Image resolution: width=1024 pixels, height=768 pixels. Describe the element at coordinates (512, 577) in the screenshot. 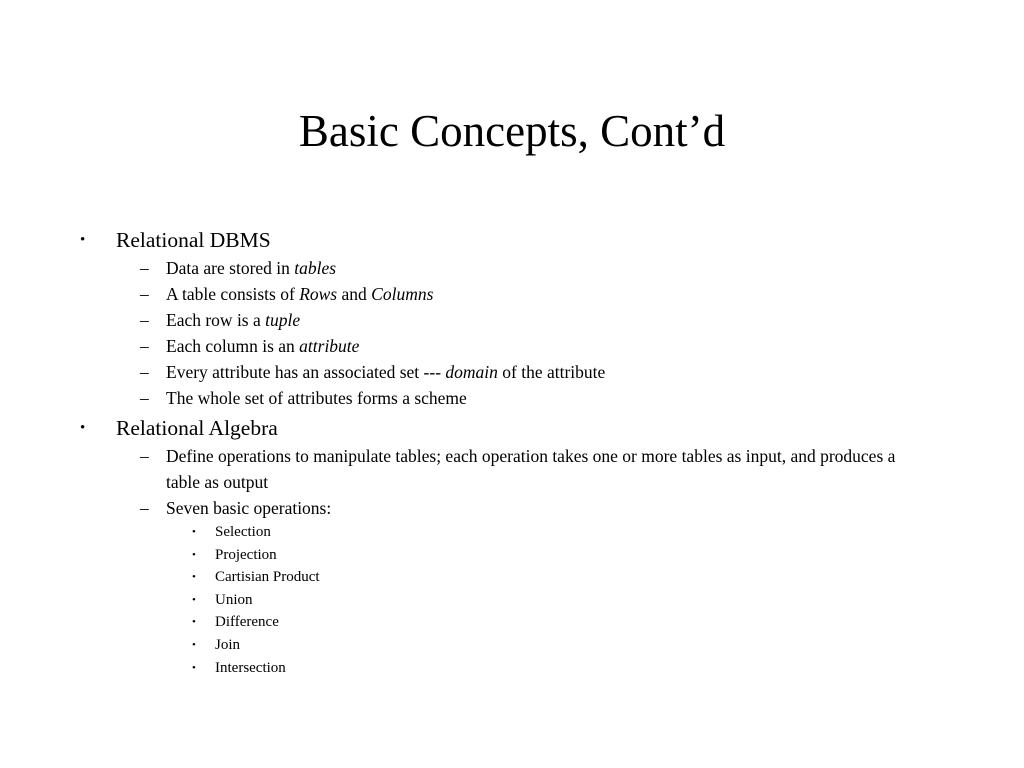

I see `outline-item-level3: • Cartisian Product` at that location.